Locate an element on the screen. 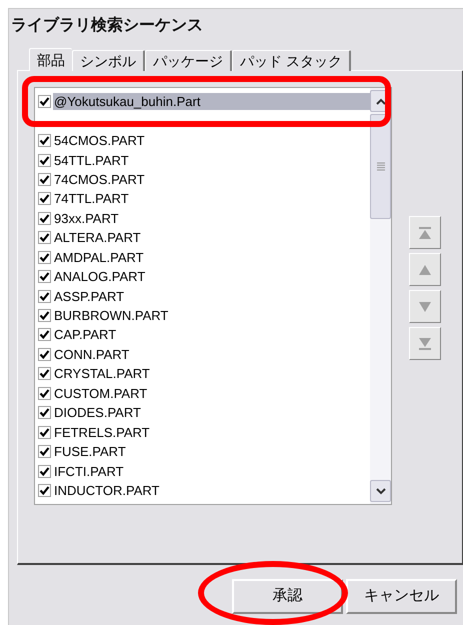  move-to-bottom-icon is located at coordinates (425, 343).